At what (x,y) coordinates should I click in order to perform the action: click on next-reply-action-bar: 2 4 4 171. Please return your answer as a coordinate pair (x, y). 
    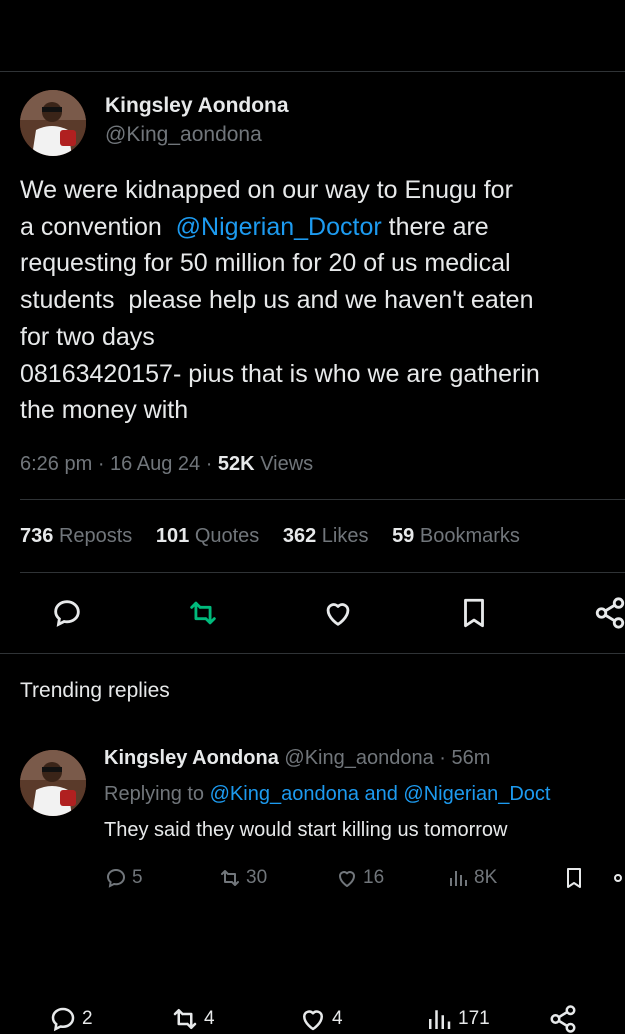
    Looking at the image, I should click on (312, 1019).